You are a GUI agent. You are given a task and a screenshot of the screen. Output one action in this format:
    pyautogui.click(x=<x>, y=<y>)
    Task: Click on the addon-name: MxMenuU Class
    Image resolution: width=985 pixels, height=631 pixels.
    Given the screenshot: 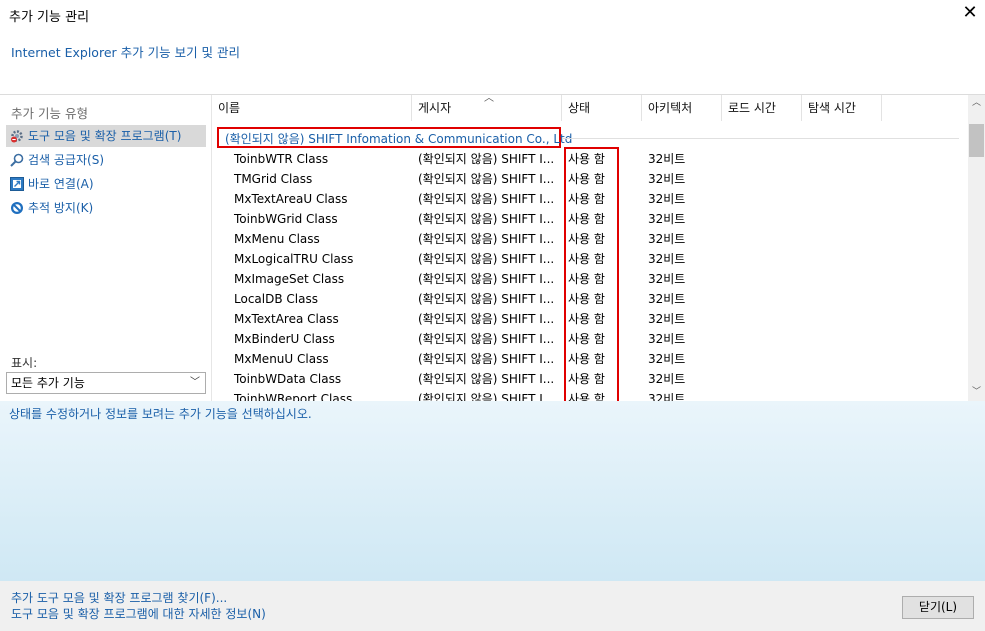 What is the action you would take?
    pyautogui.click(x=281, y=359)
    